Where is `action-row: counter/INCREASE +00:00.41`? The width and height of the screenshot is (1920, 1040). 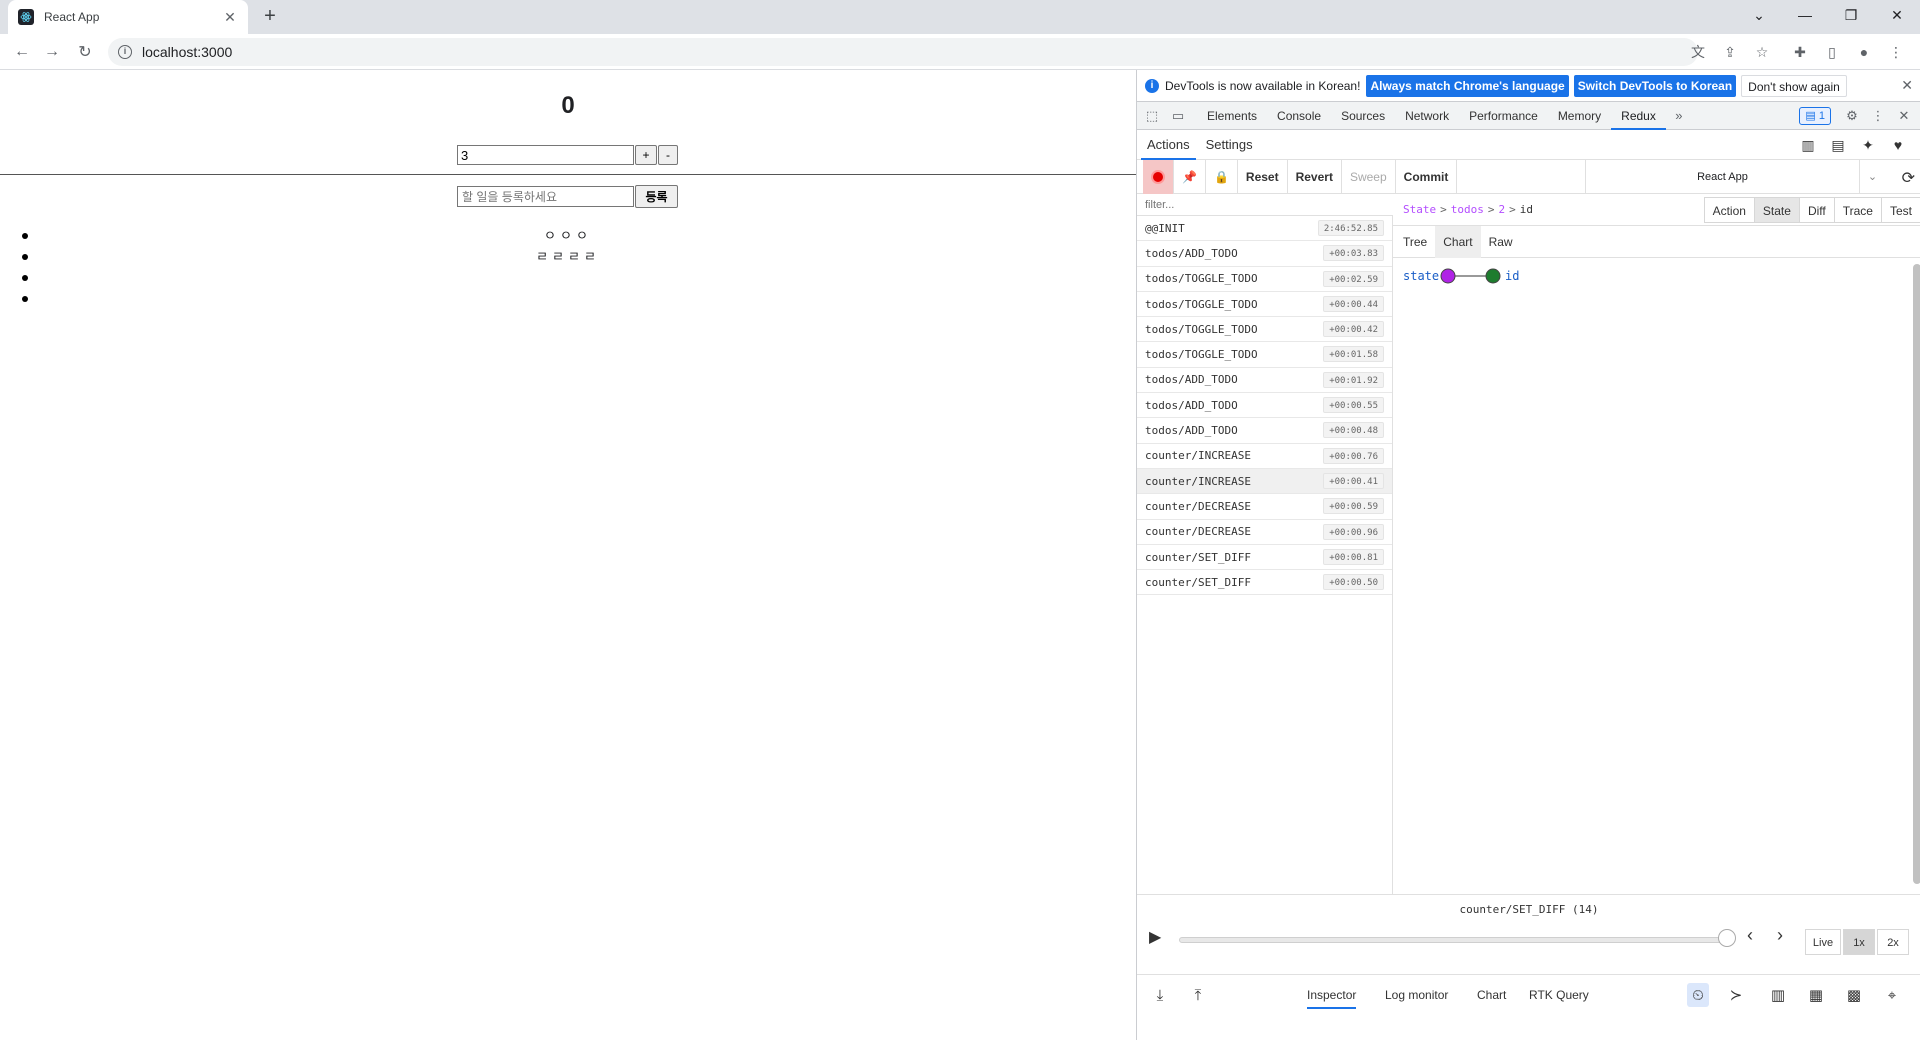 action-row: counter/INCREASE +00:00.41 is located at coordinates (1264, 481).